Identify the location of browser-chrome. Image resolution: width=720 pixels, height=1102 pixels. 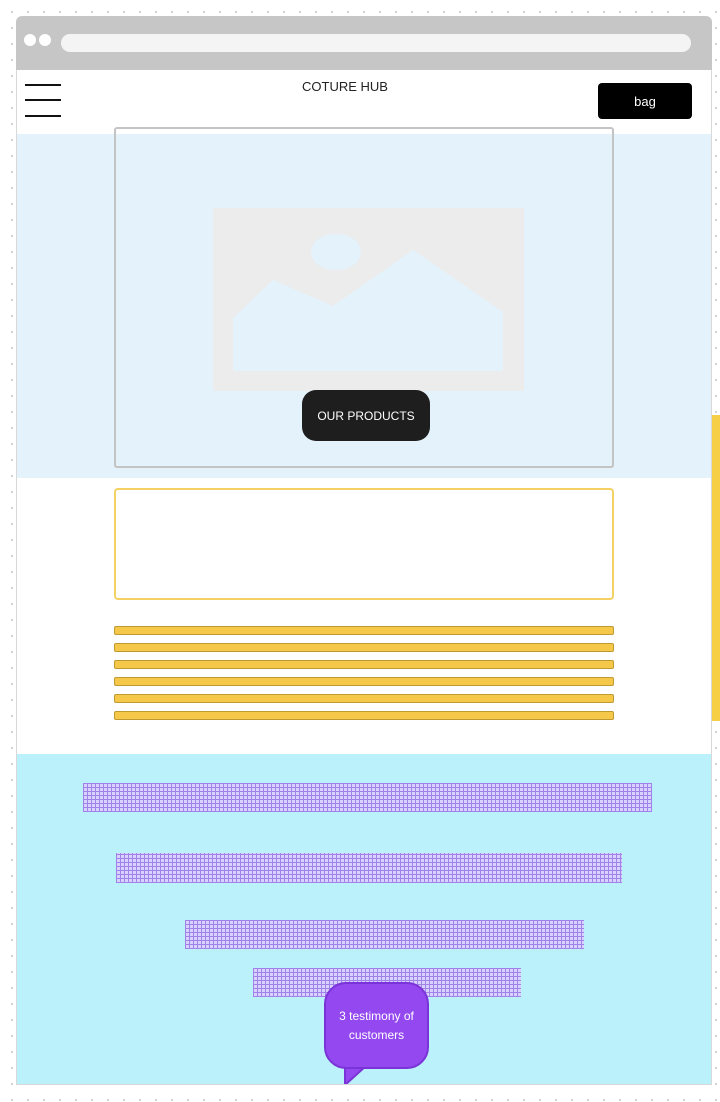
(364, 43).